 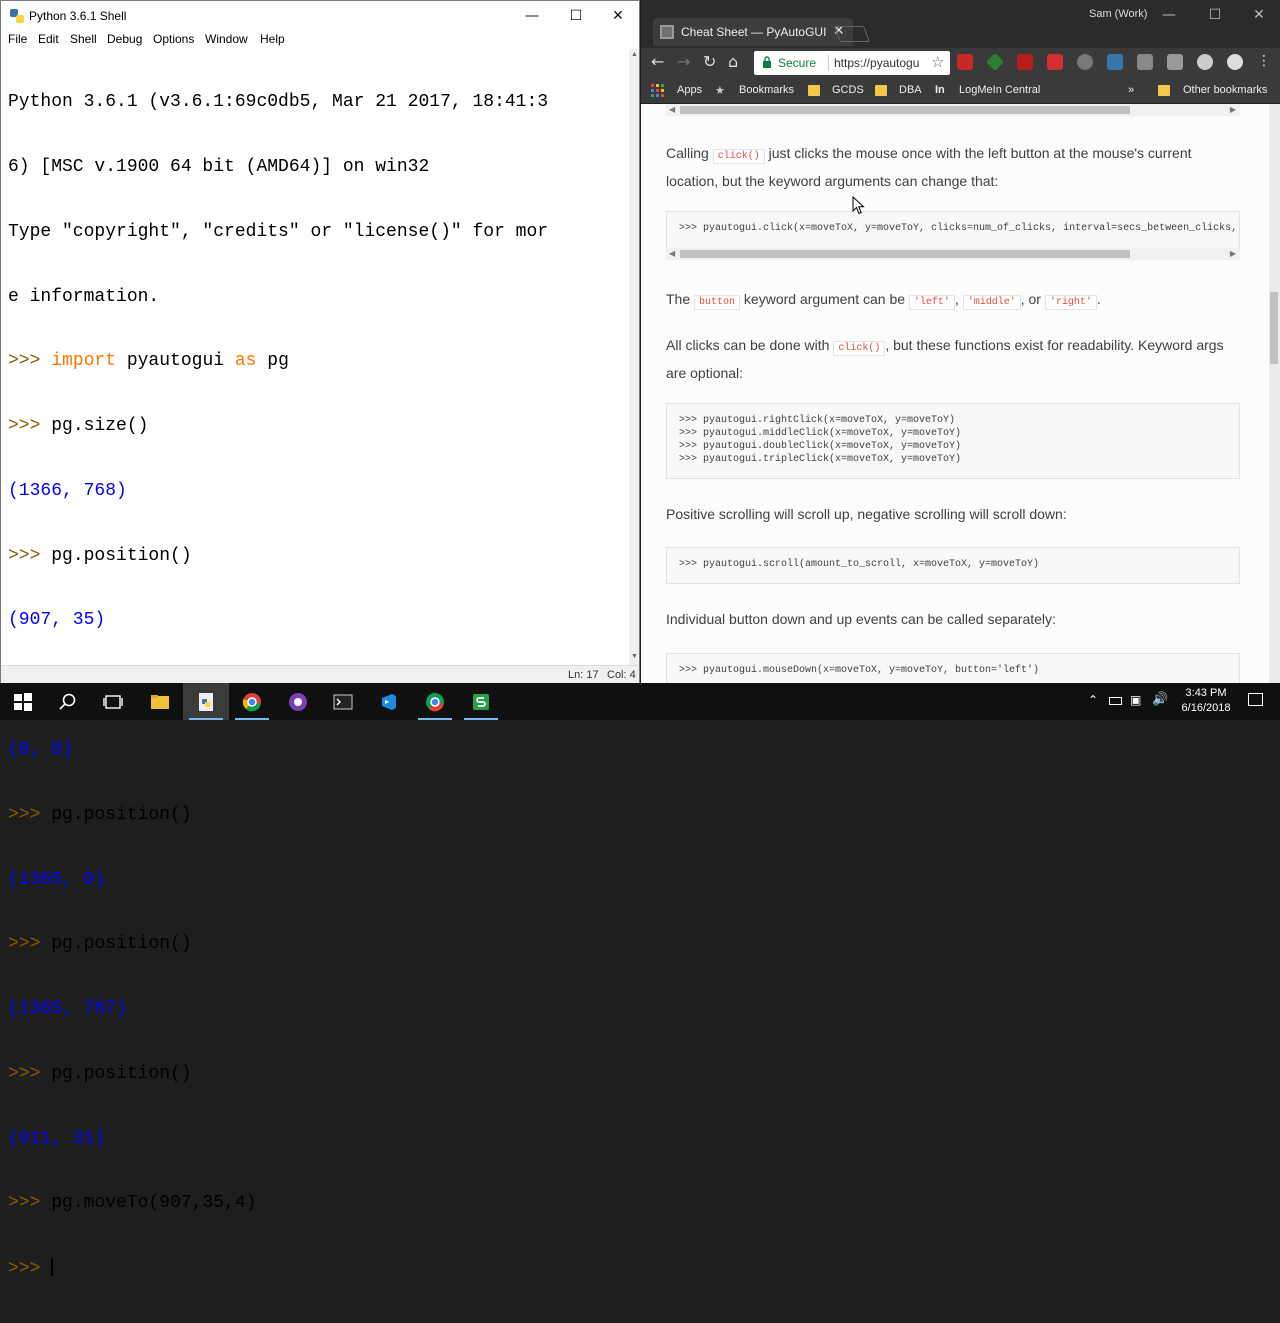 I want to click on module-alias: pg, so click(x=272, y=361).